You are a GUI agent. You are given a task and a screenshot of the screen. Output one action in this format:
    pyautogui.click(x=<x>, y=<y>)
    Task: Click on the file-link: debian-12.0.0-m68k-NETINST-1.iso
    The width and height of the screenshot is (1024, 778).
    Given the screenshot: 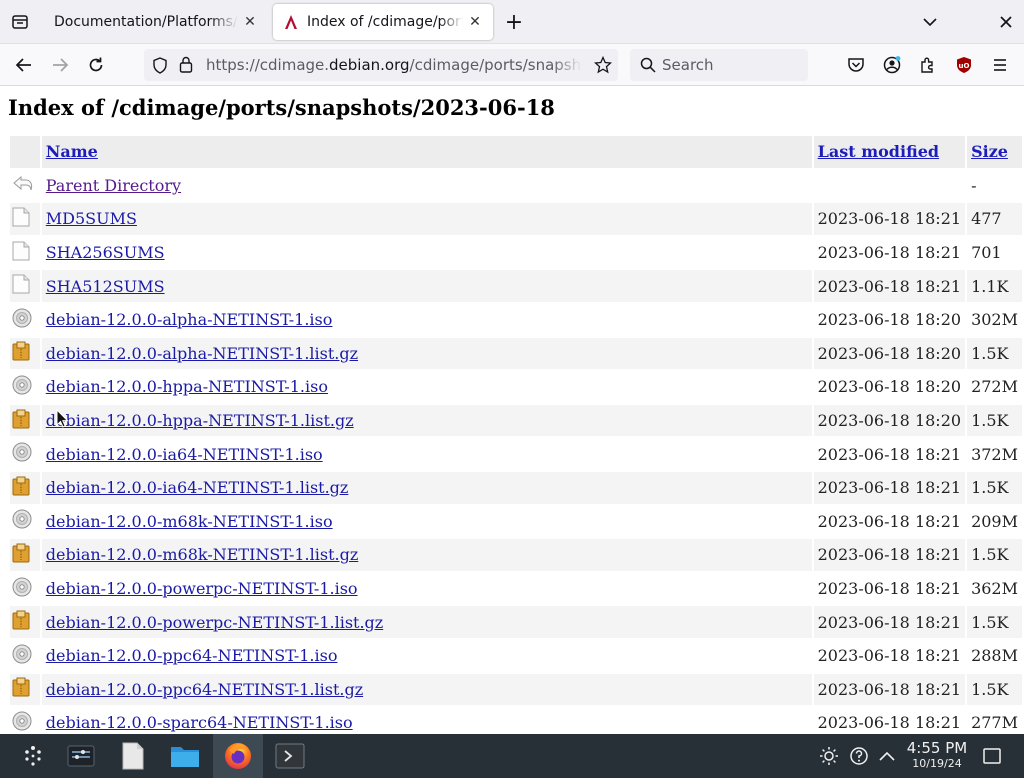 What is the action you would take?
    pyautogui.click(x=189, y=521)
    